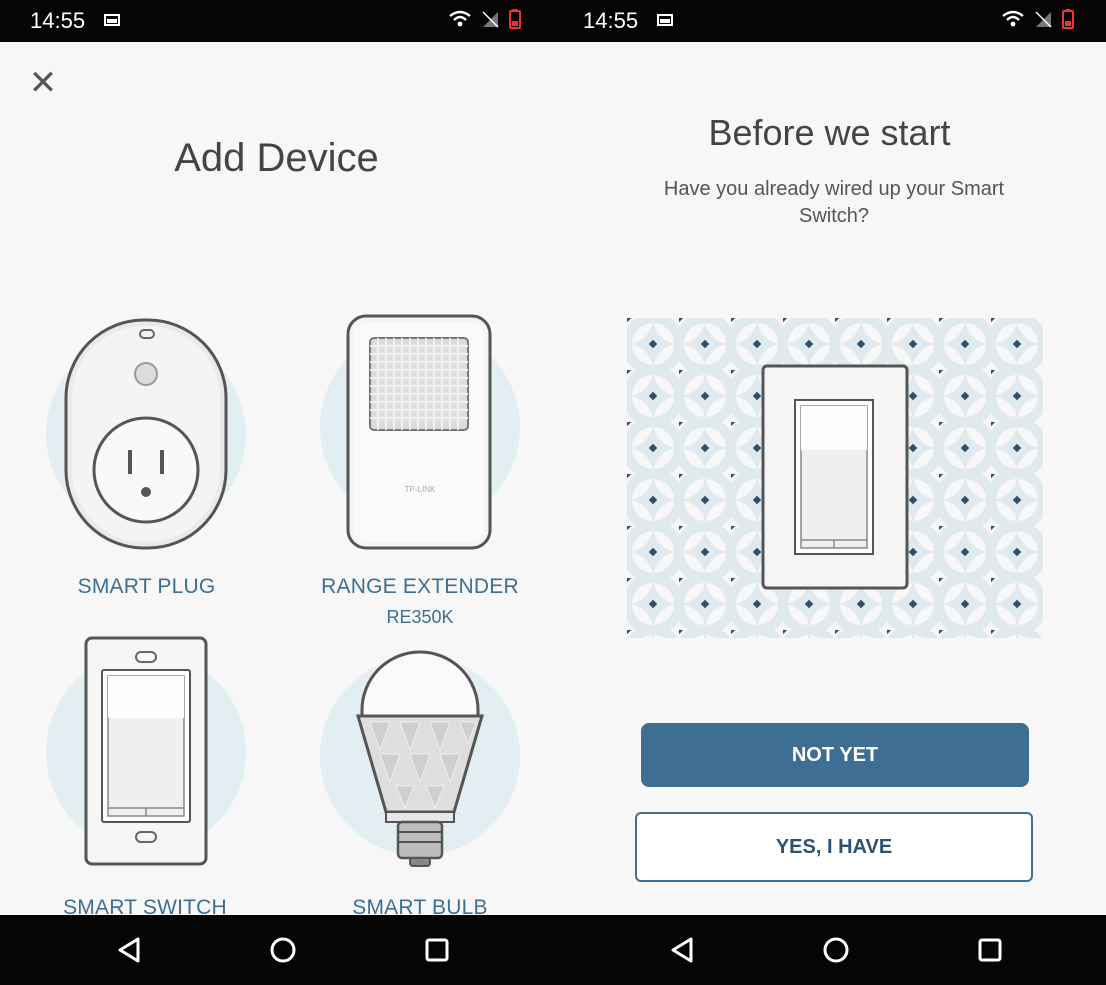 Image resolution: width=1106 pixels, height=985 pixels. What do you see at coordinates (146, 434) in the screenshot?
I see `smart-plug-icon` at bounding box center [146, 434].